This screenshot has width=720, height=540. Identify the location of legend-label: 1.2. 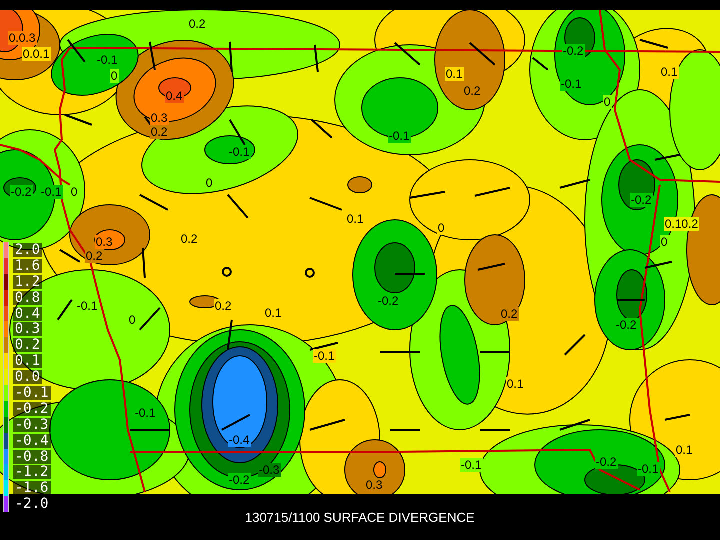
(27, 281).